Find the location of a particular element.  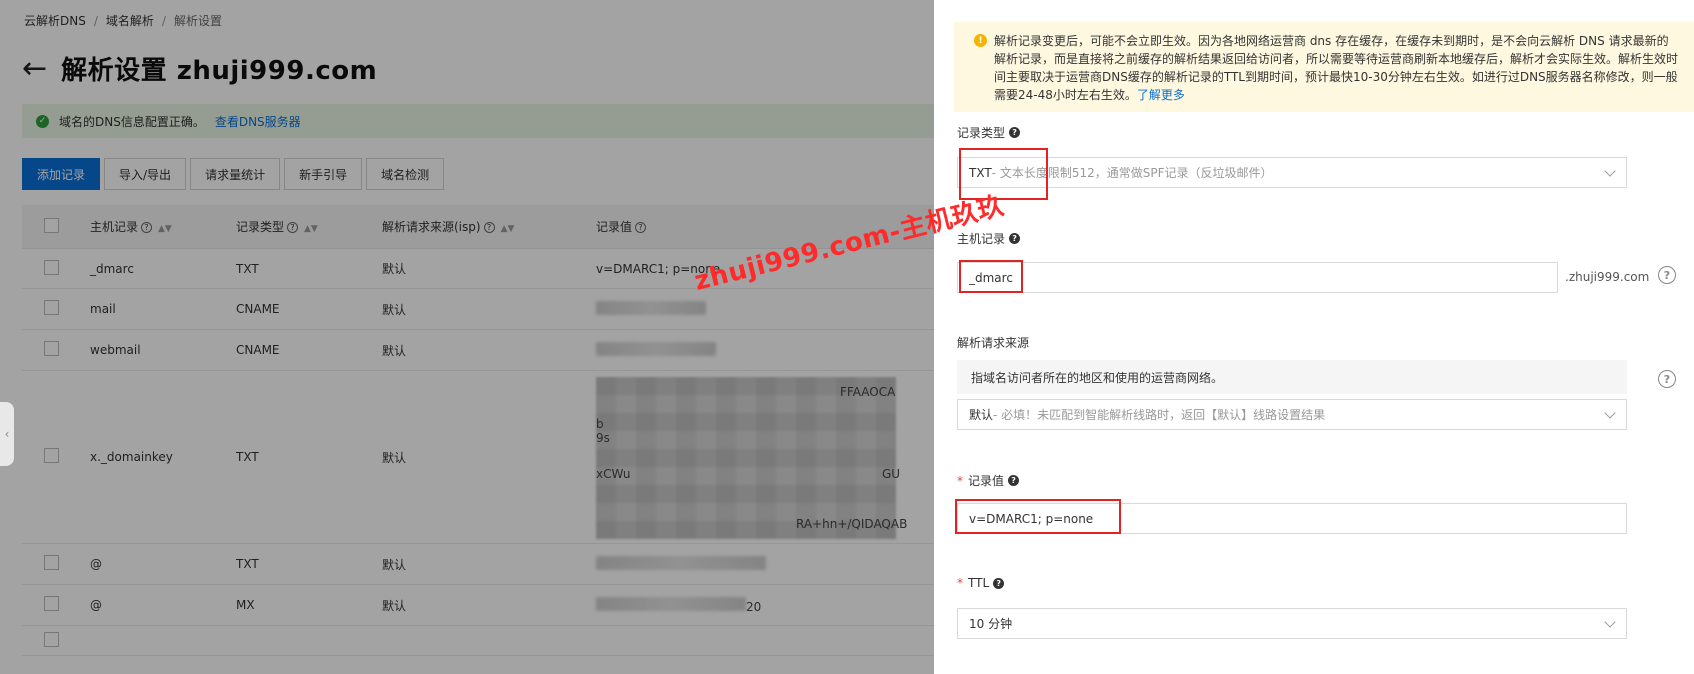

isp-label: 解析请求来源 is located at coordinates (993, 343).